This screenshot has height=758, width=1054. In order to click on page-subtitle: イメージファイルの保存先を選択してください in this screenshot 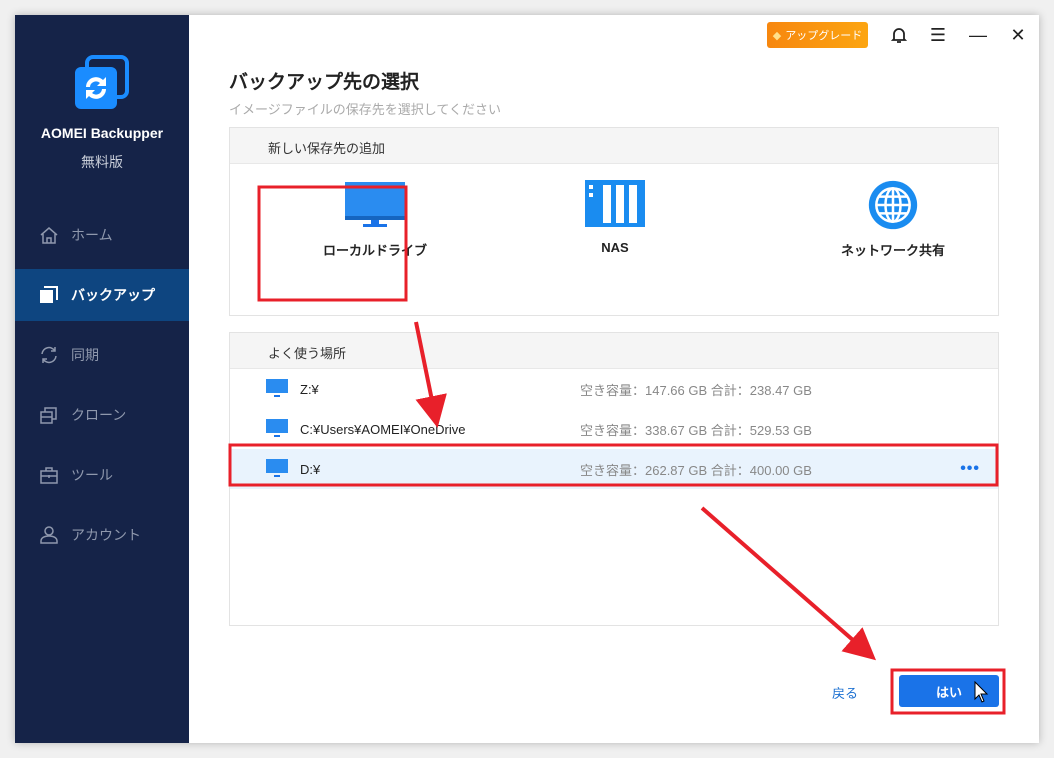, I will do `click(365, 109)`.